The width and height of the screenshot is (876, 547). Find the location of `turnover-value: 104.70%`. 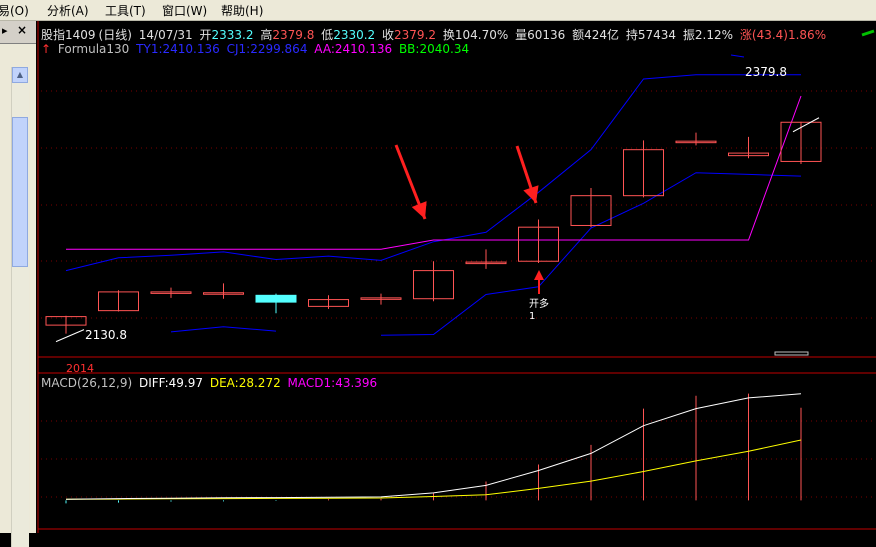

turnover-value: 104.70% is located at coordinates (481, 35).